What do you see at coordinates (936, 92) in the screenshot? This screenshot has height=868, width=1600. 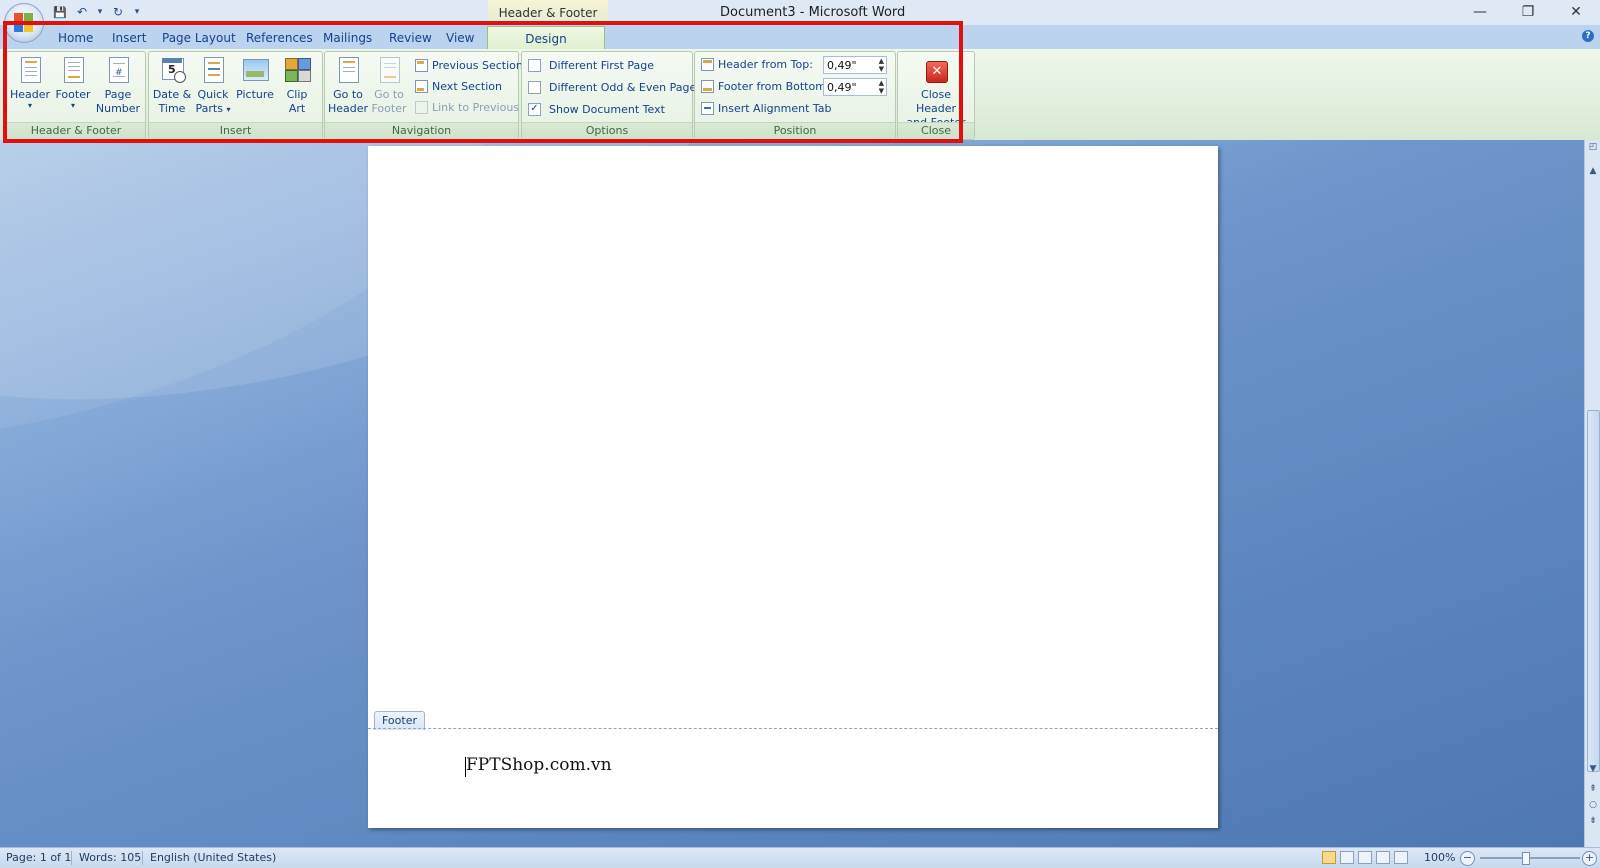 I see `close-header-footer-button: ✕ Close Header and Footer` at bounding box center [936, 92].